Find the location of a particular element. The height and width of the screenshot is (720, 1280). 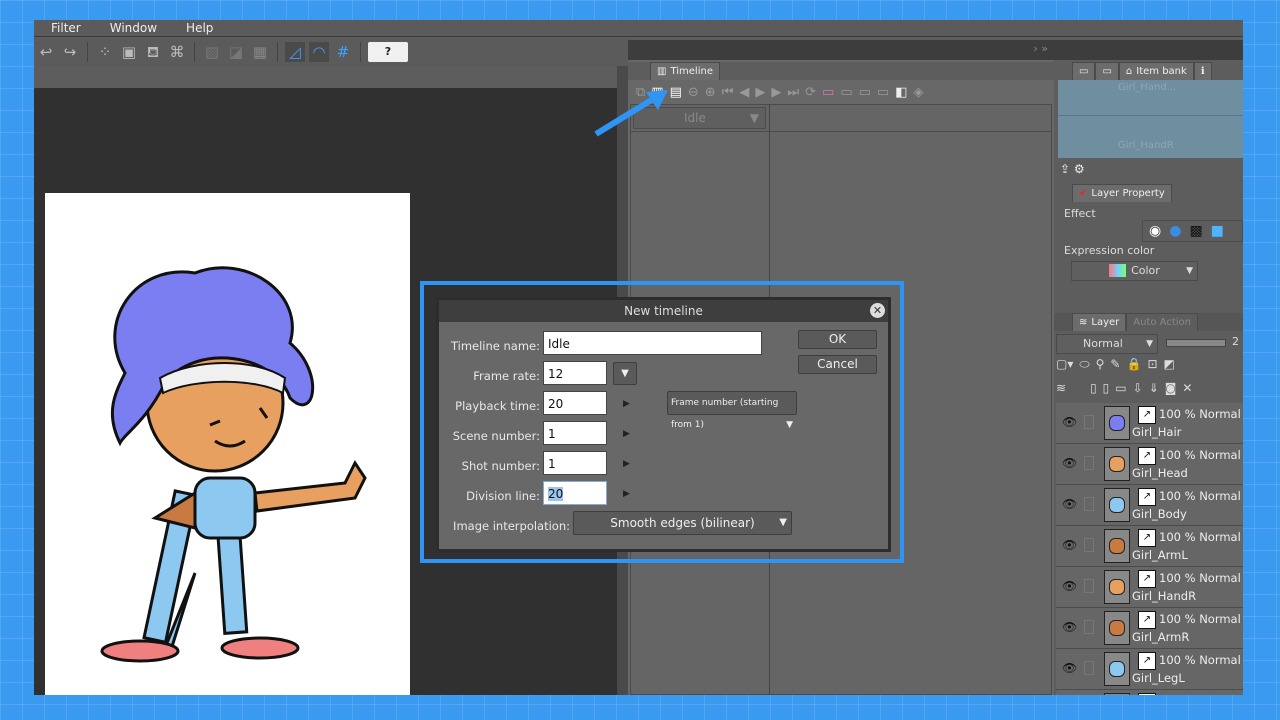

settings-icon: ◈ is located at coordinates (919, 92).